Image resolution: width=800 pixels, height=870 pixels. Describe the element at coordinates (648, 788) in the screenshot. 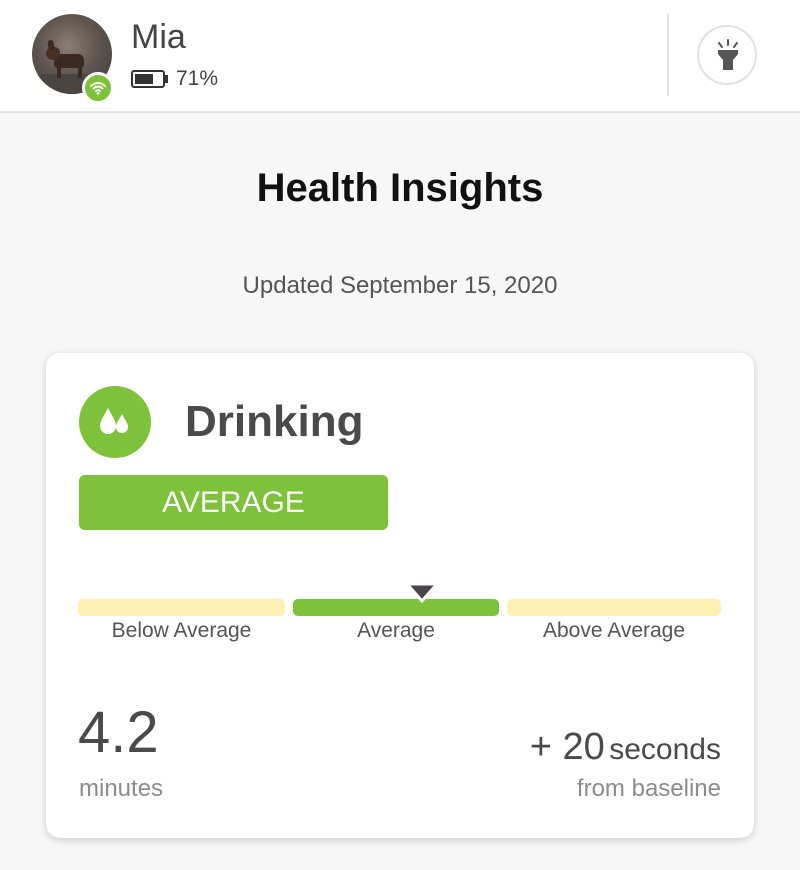

I see `delta-caption: from baseline` at that location.